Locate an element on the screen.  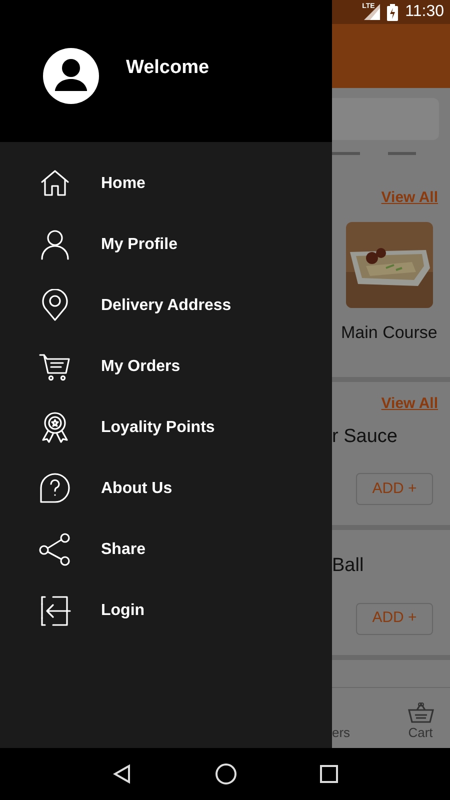
battery-icon is located at coordinates (392, 12).